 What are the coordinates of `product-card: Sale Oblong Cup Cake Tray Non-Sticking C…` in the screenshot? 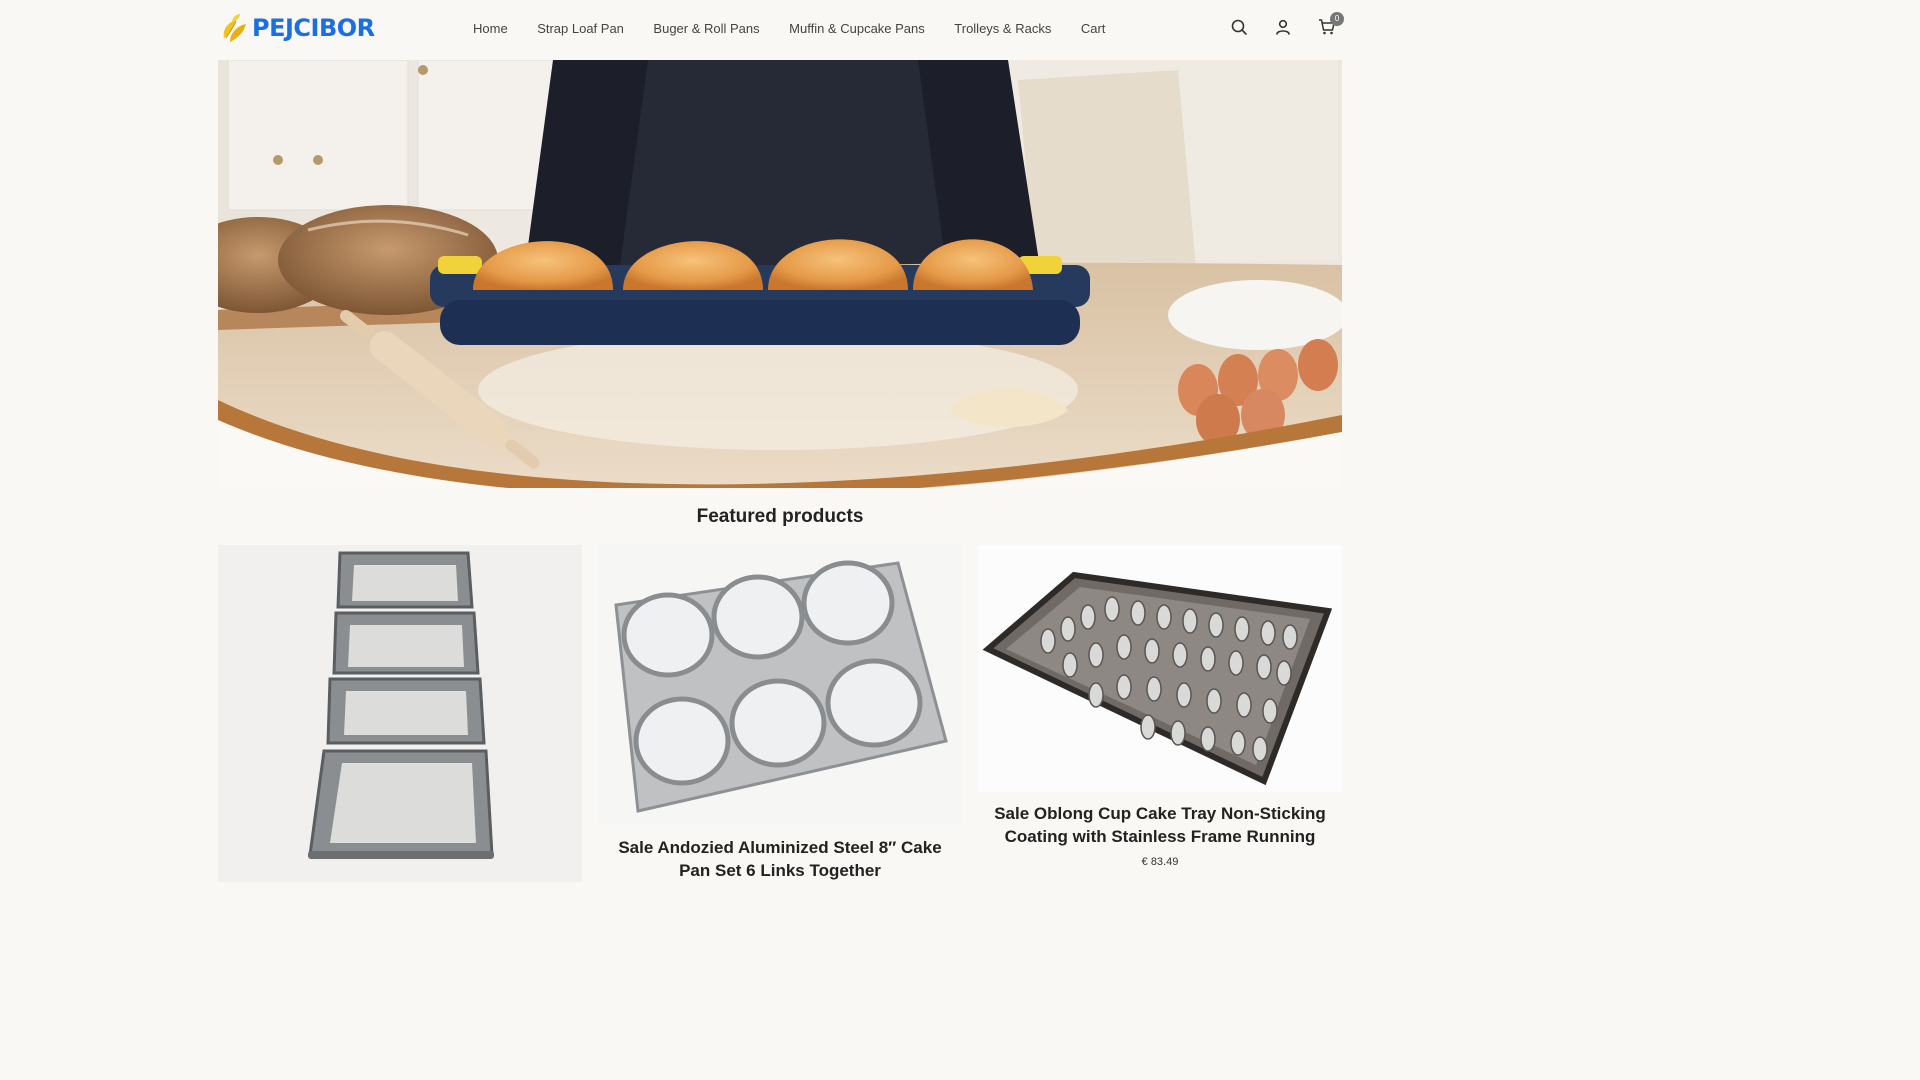 It's located at (1160, 706).